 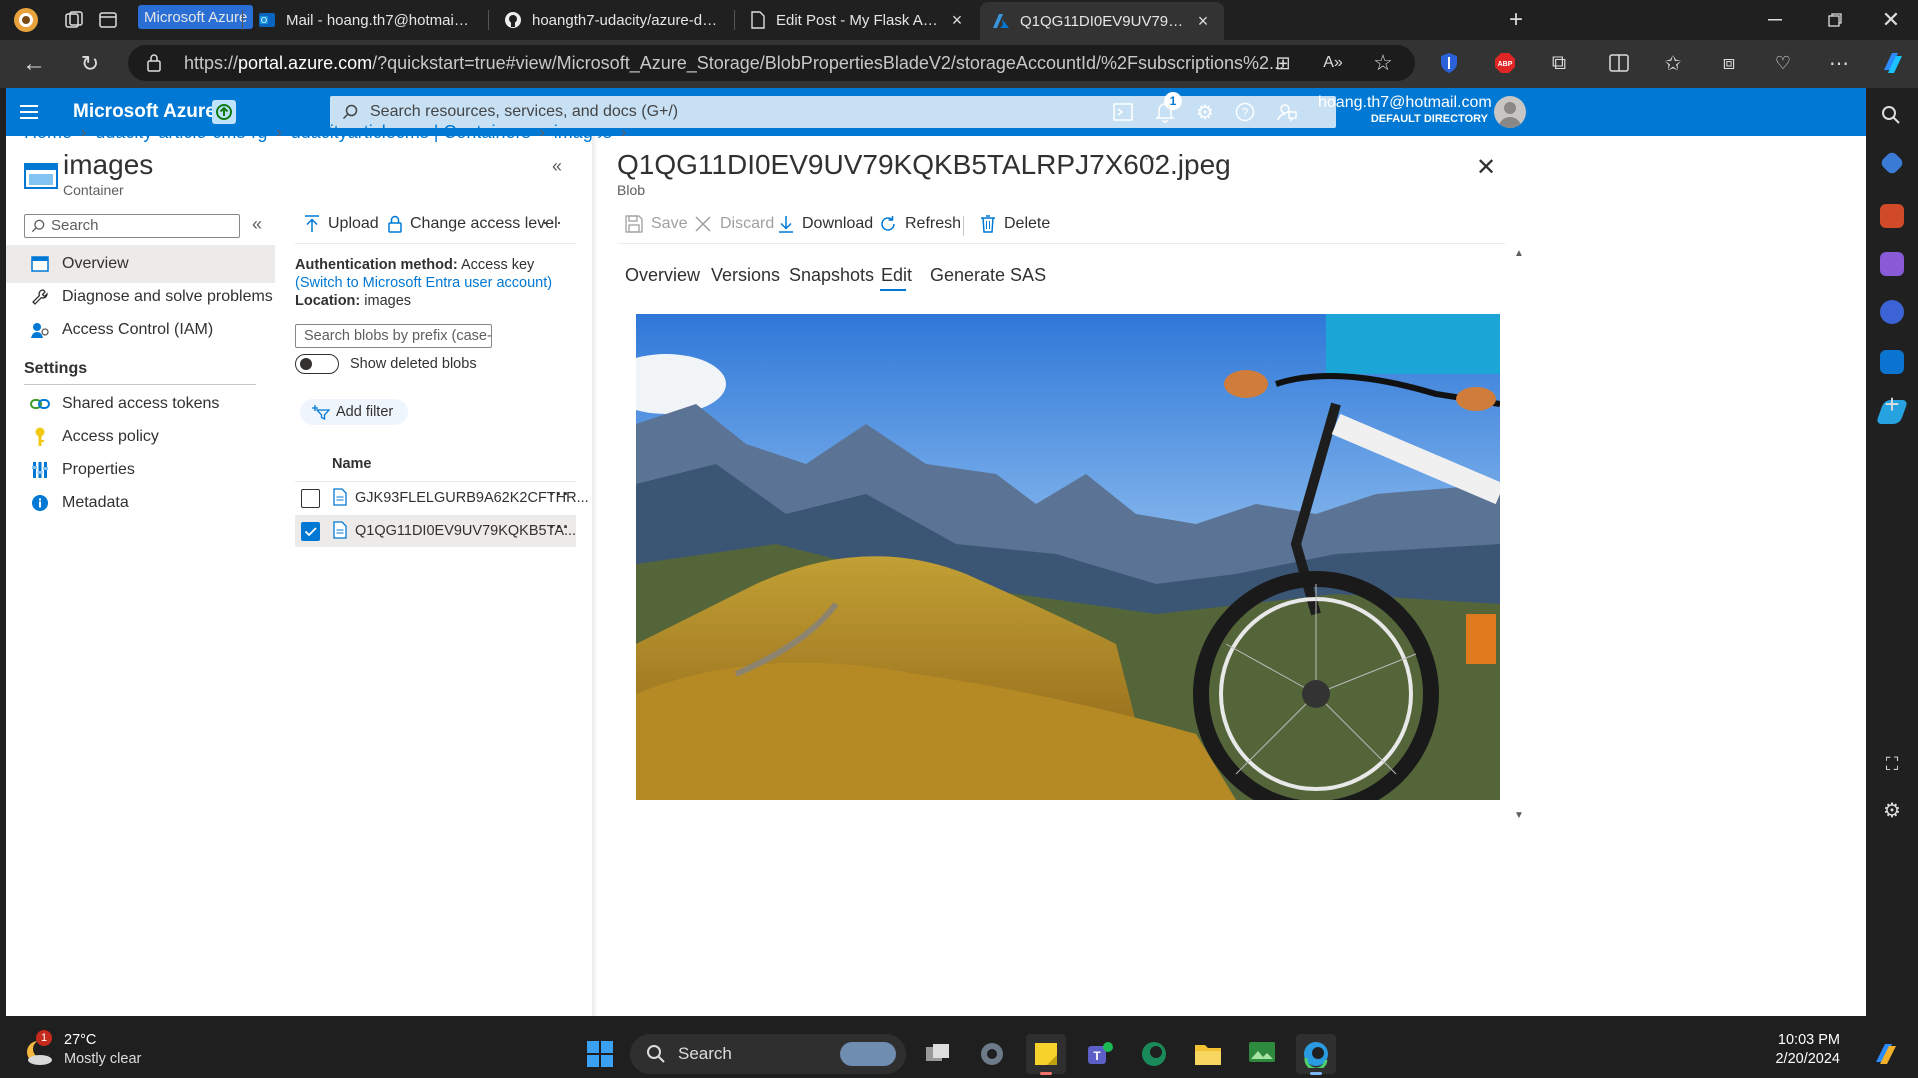 I want to click on show-deleted-toggle, so click(x=317, y=364).